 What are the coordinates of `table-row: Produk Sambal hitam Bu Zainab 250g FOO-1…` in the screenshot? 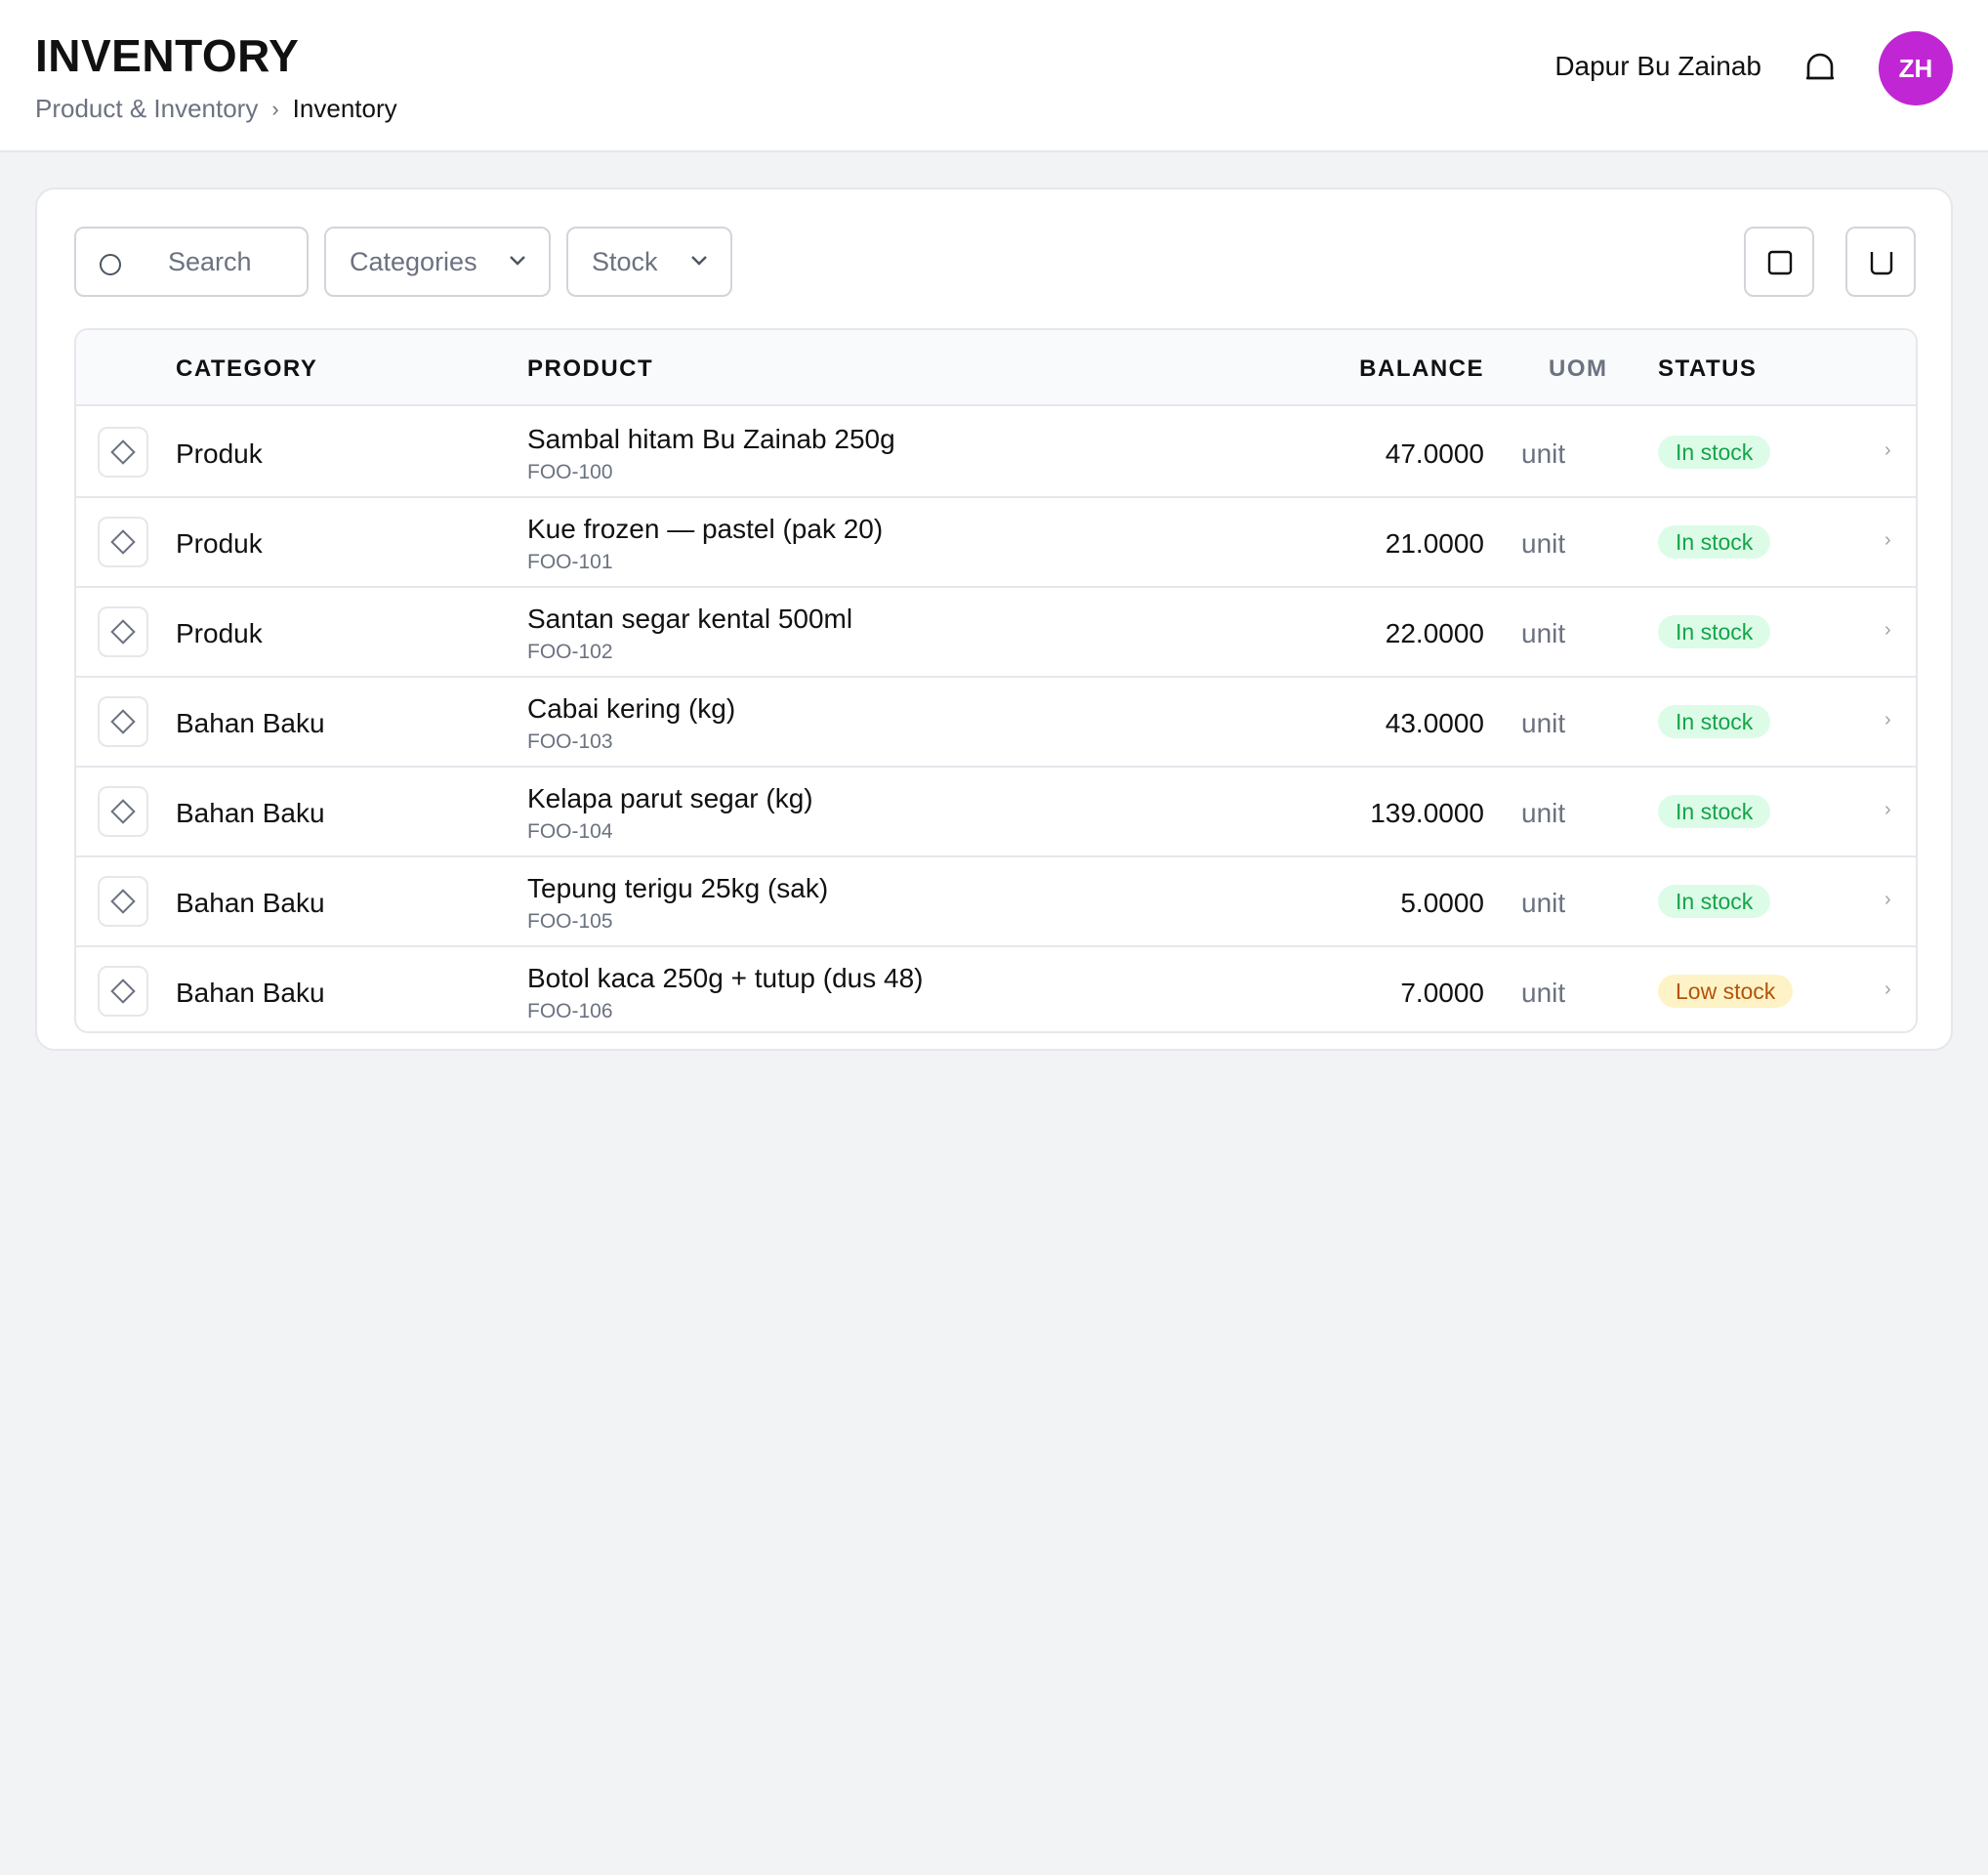 It's located at (996, 453).